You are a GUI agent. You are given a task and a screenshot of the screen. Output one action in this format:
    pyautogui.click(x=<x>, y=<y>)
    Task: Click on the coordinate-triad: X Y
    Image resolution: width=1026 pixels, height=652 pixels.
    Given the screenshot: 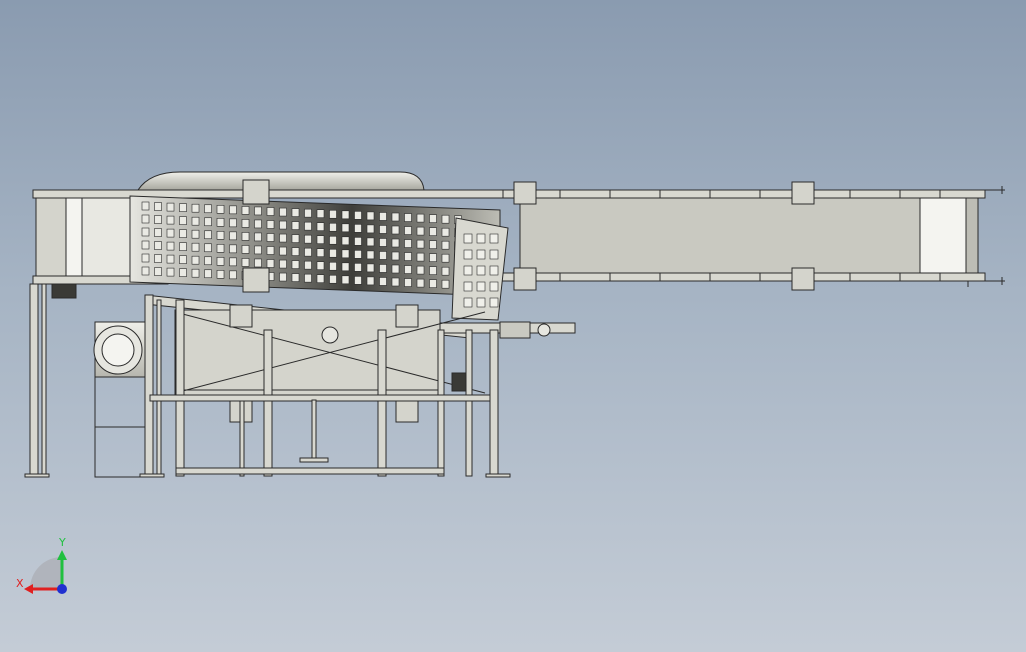 What is the action you would take?
    pyautogui.click(x=41, y=565)
    